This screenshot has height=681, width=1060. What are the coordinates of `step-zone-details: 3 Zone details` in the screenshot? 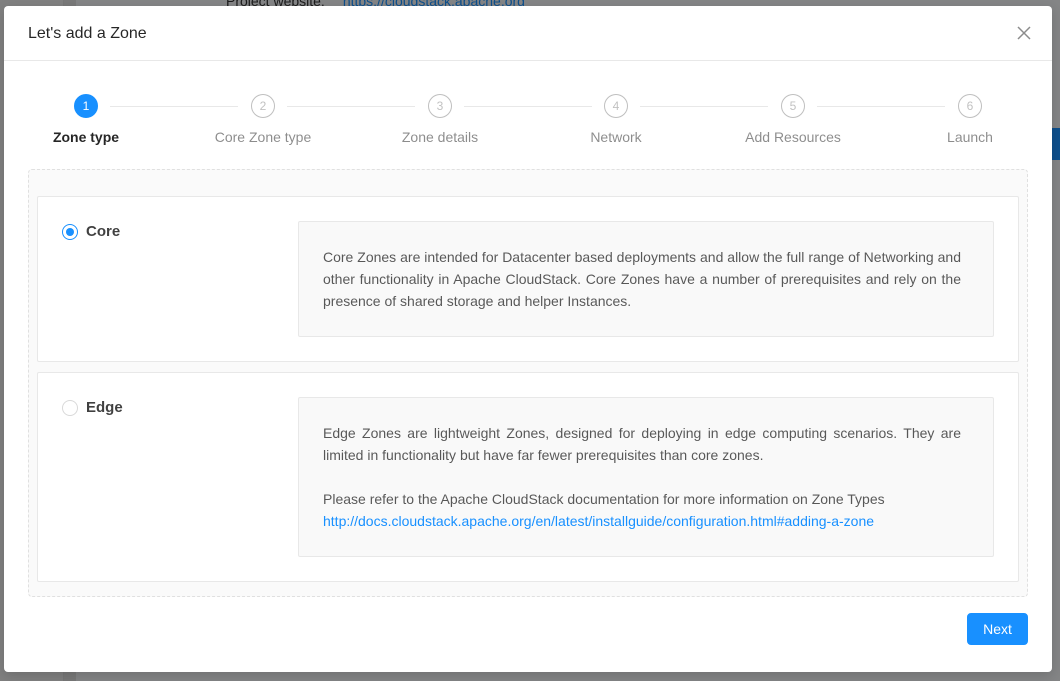 It's located at (440, 120).